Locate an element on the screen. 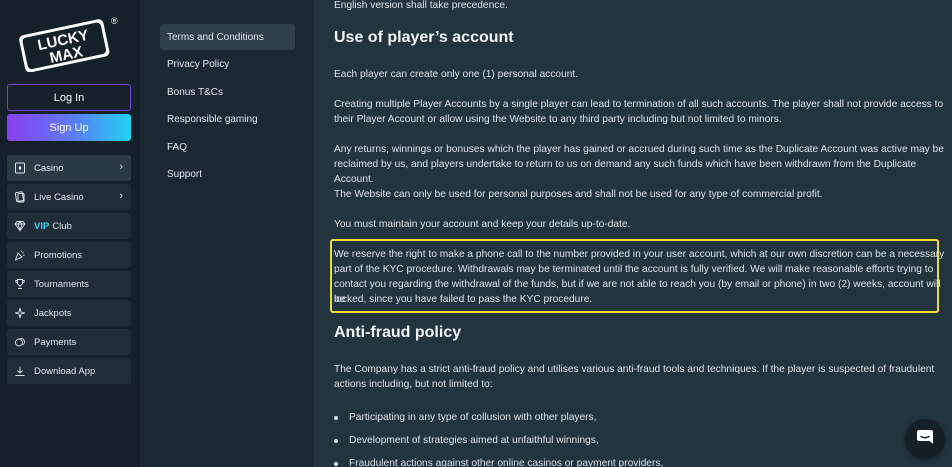 The height and width of the screenshot is (467, 952). nav-item-tournaments: Tournaments is located at coordinates (69, 284).